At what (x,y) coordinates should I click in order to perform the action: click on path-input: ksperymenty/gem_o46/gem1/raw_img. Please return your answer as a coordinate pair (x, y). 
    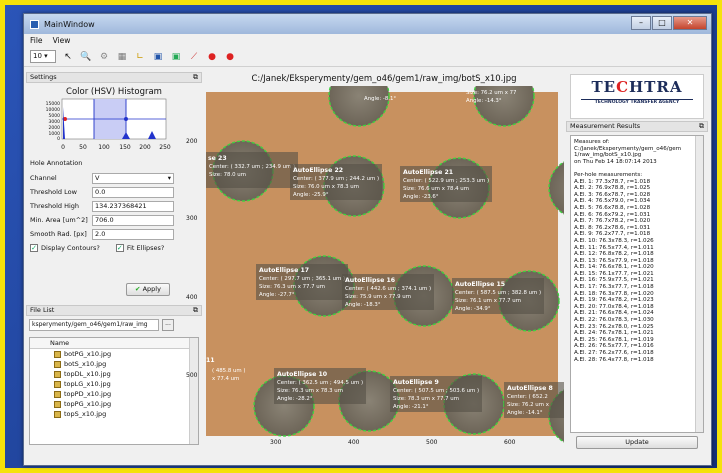
    Looking at the image, I should click on (94, 325).